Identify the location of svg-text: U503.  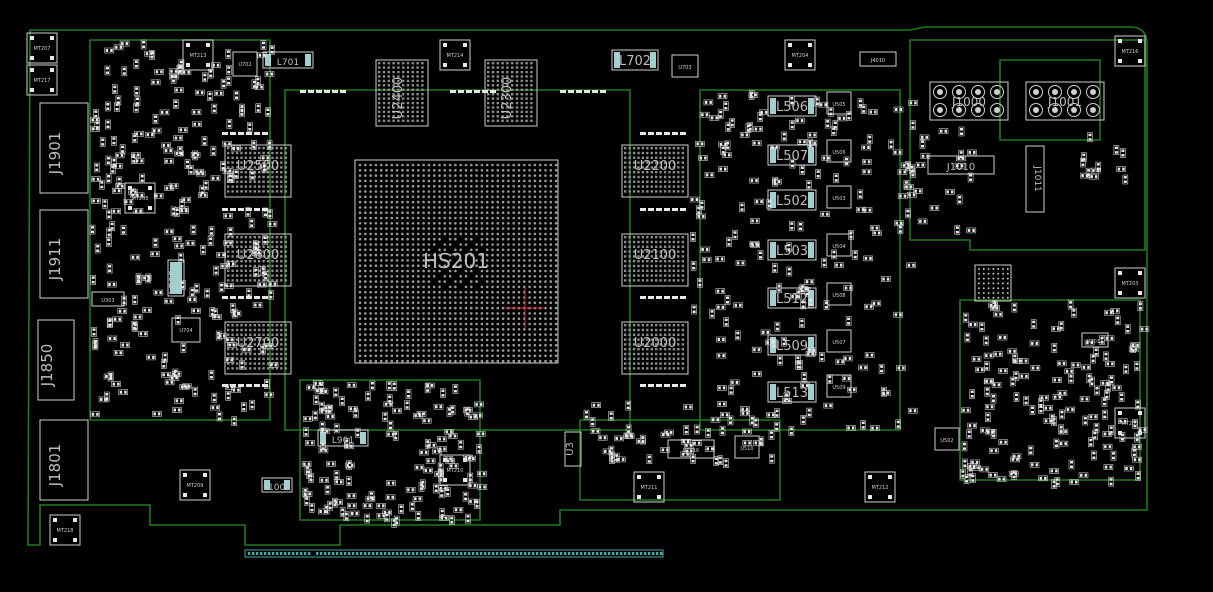
(838, 199).